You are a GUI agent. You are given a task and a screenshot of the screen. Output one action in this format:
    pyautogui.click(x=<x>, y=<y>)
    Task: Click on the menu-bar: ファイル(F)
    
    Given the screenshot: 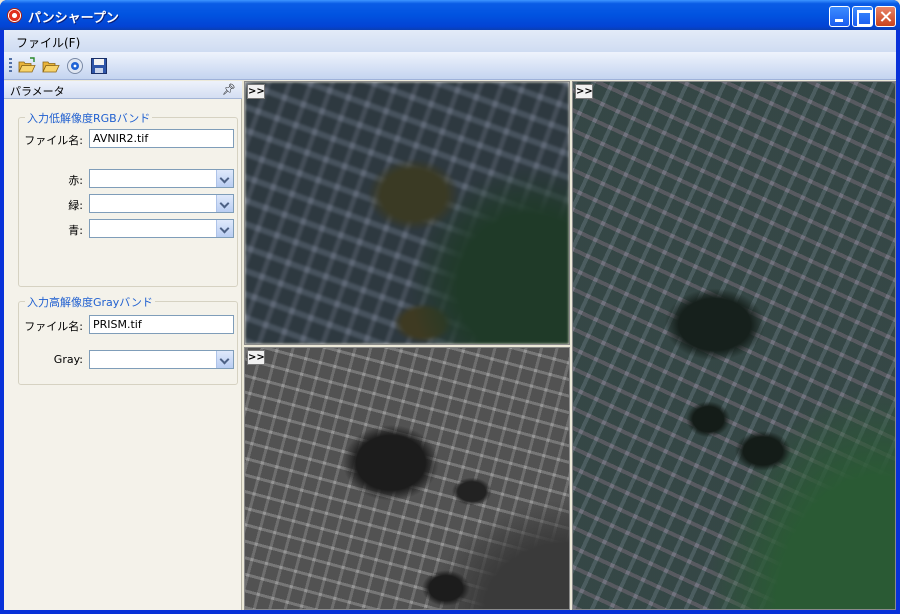 What is the action you would take?
    pyautogui.click(x=450, y=41)
    